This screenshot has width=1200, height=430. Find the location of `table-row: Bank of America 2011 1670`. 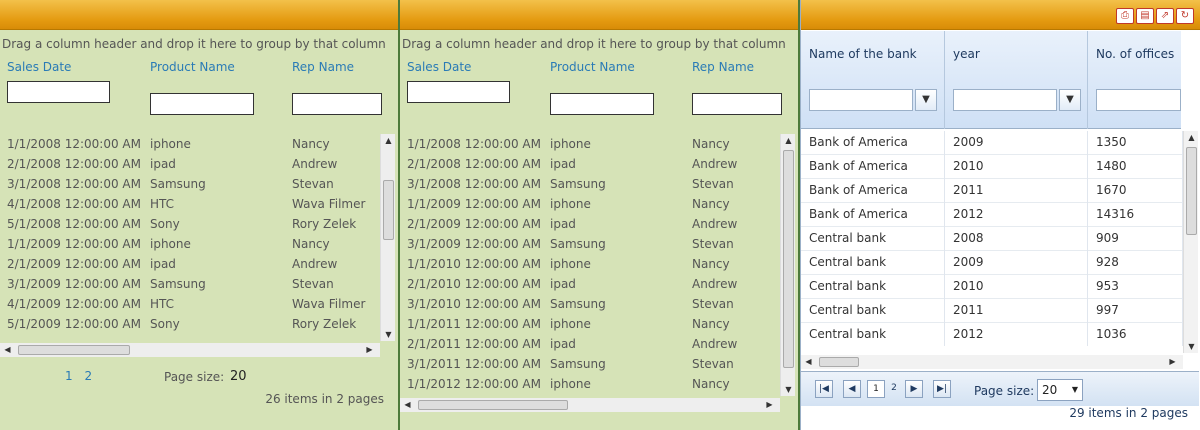

table-row: Bank of America 2011 1670 is located at coordinates (992, 191).